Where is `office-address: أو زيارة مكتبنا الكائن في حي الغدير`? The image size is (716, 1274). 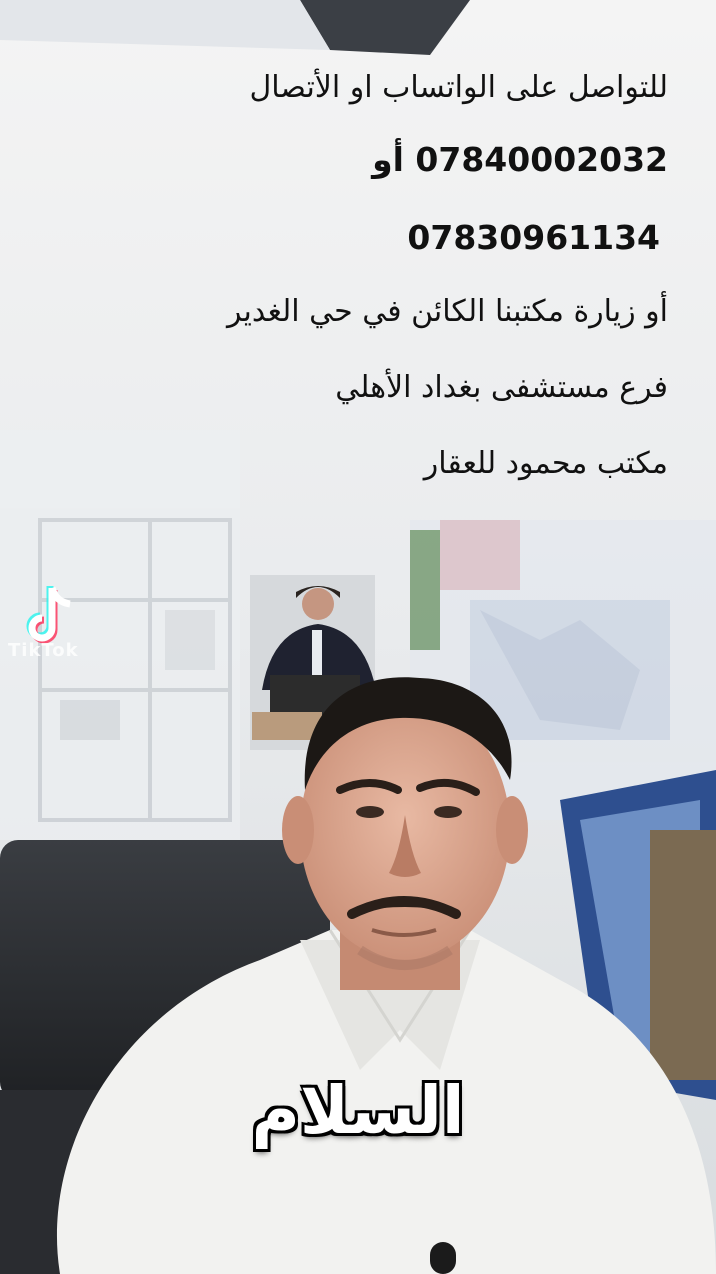
office-address: أو زيارة مكتبنا الكائن في حي الغدير is located at coordinates (447, 311).